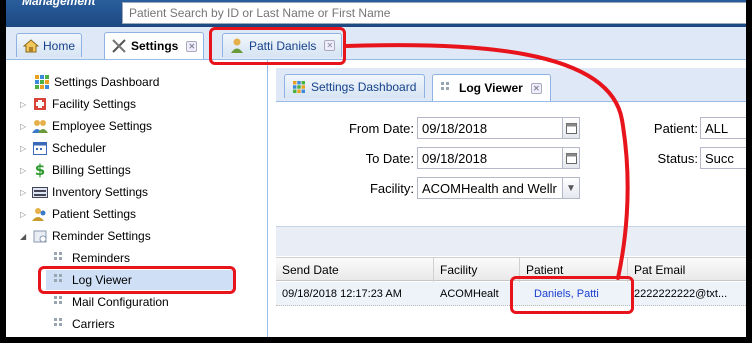 The height and width of the screenshot is (343, 752). Describe the element at coordinates (578, 294) in the screenshot. I see `patient-link: Daniels, Patti` at that location.